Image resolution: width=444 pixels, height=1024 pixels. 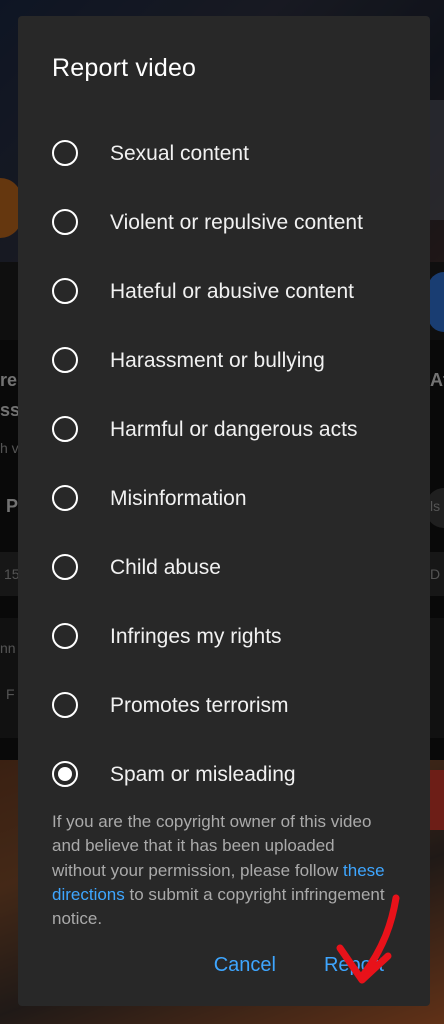 What do you see at coordinates (199, 705) in the screenshot?
I see `option-label: Promotes terrorism` at bounding box center [199, 705].